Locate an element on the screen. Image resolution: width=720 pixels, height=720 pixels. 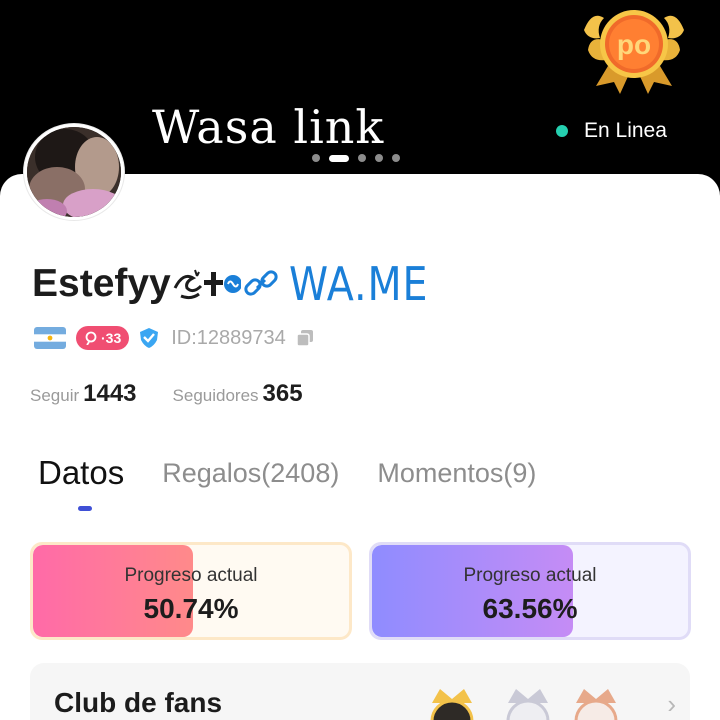
medal-text: po is located at coordinates (634, 44).